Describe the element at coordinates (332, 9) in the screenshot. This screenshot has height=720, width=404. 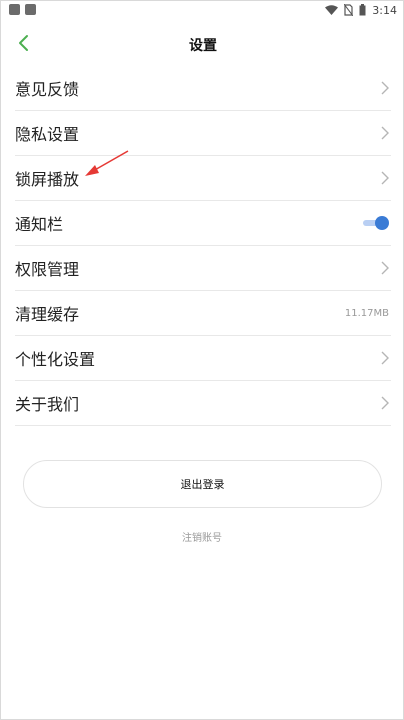
I see `wifi-icon` at that location.